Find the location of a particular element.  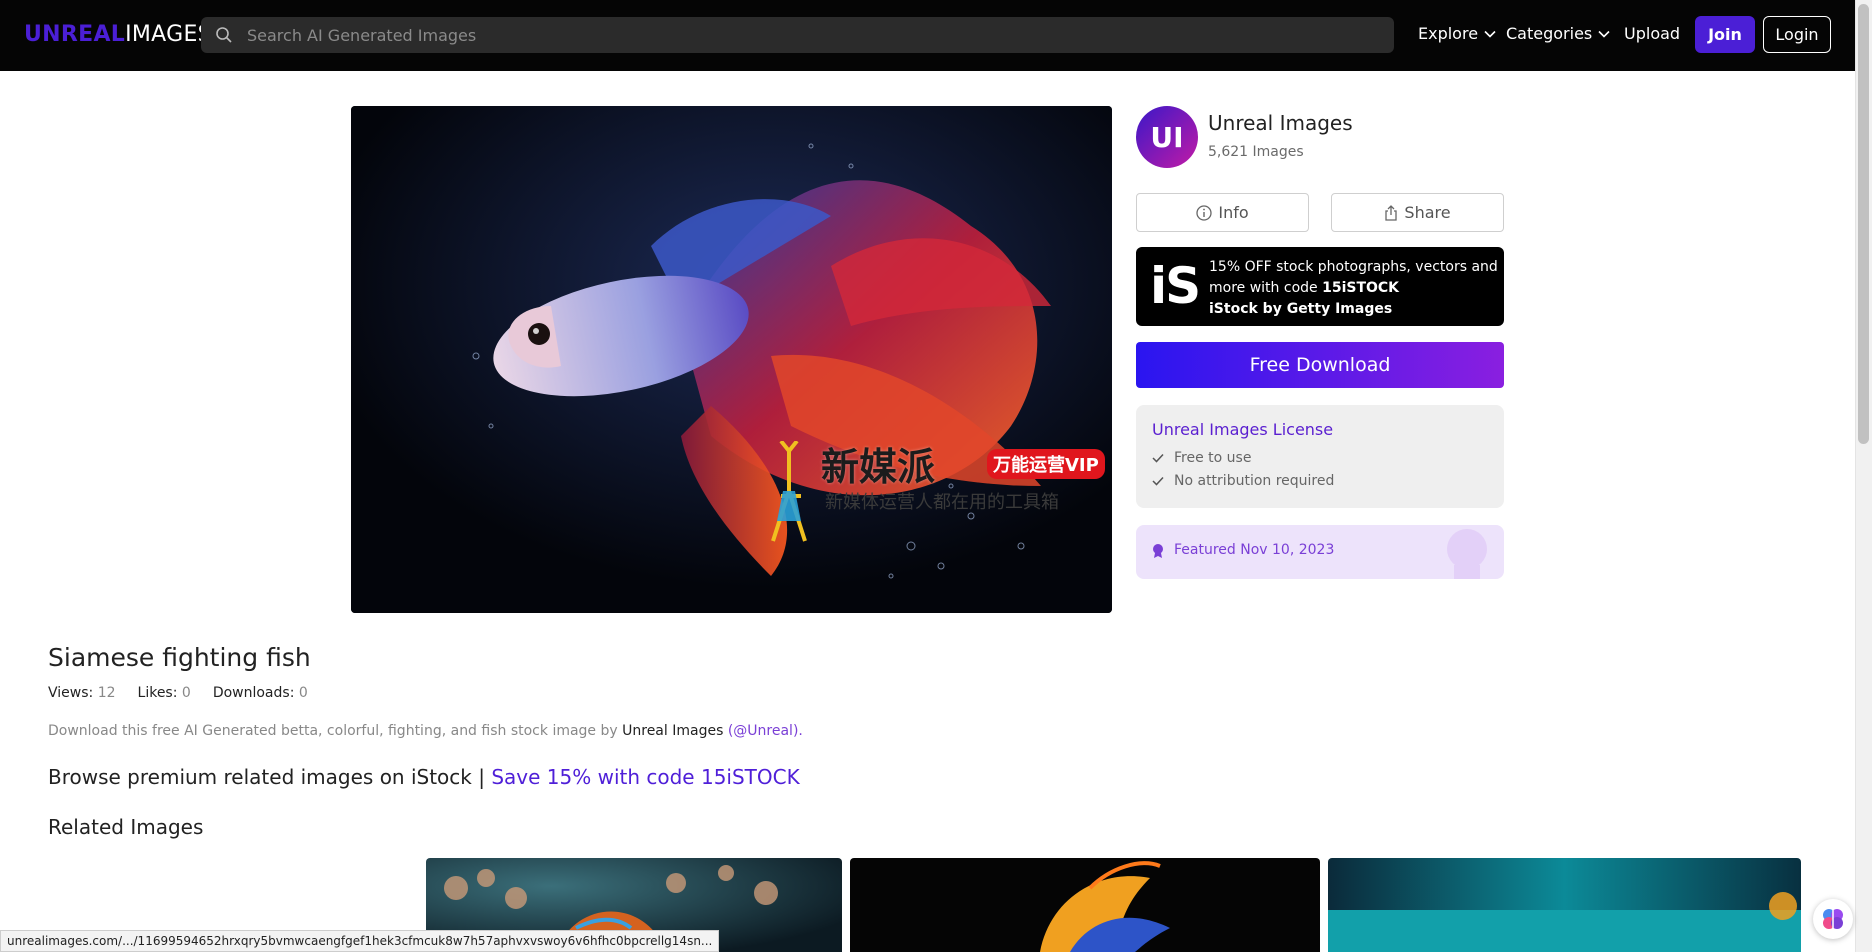

share-icon is located at coordinates (1391, 212).